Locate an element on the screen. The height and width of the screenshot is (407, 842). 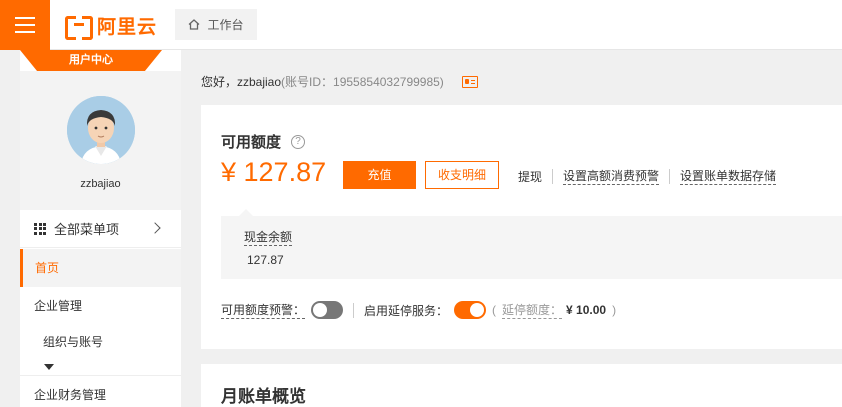
account-id: (账号ID：1955854032799985) is located at coordinates (362, 82).